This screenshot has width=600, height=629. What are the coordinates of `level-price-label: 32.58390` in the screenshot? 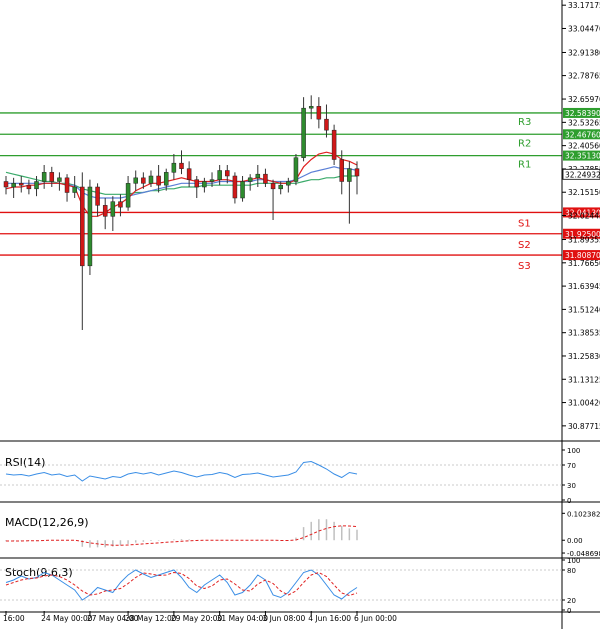 It's located at (582, 113).